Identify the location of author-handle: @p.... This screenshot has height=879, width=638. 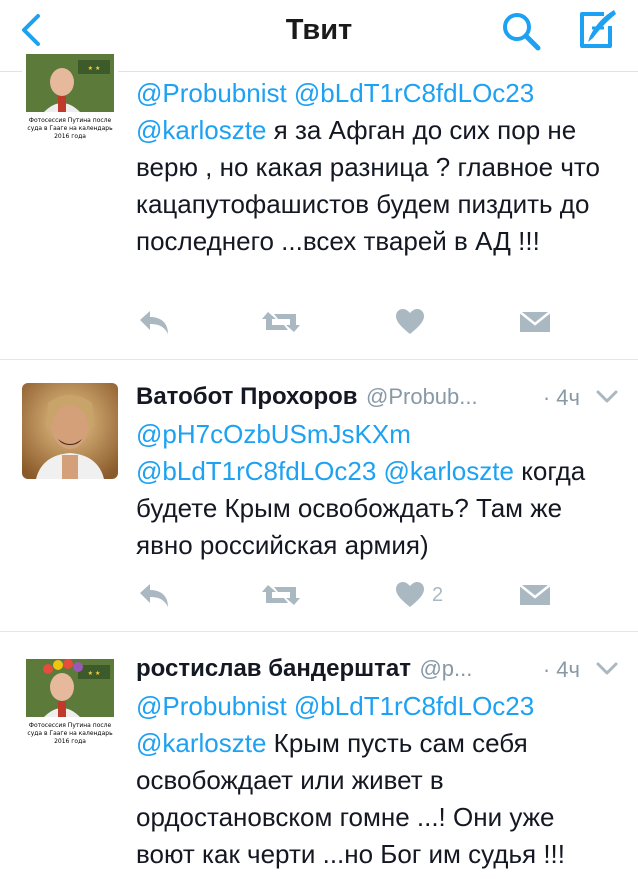
(445, 668).